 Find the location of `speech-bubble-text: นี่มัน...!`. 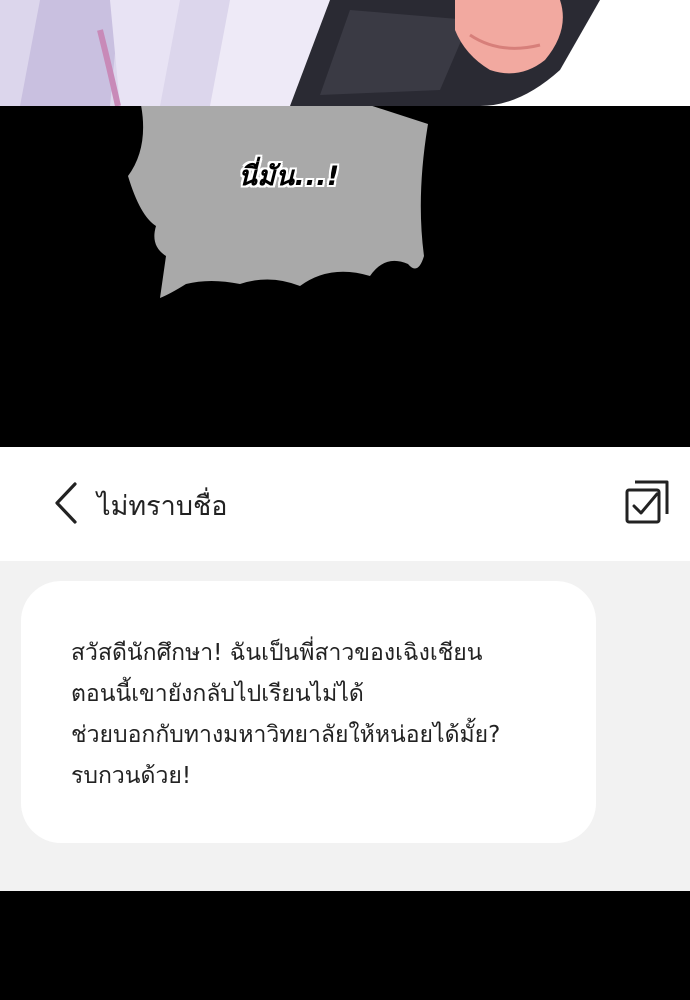

speech-bubble-text: นี่มัน...! is located at coordinates (289, 176).